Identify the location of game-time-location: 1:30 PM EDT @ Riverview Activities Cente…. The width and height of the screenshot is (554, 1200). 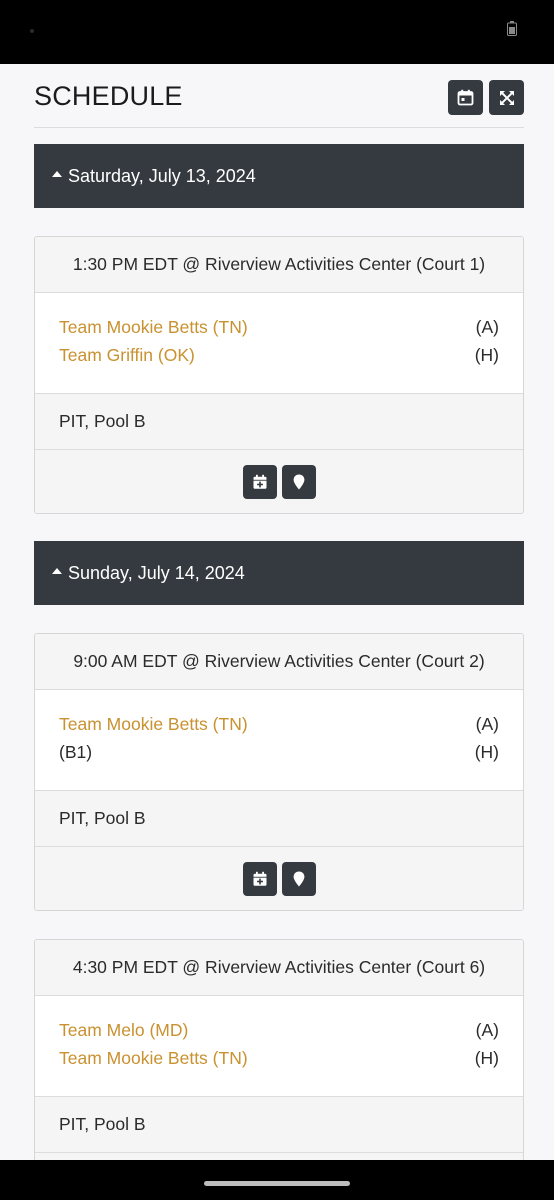
(279, 265).